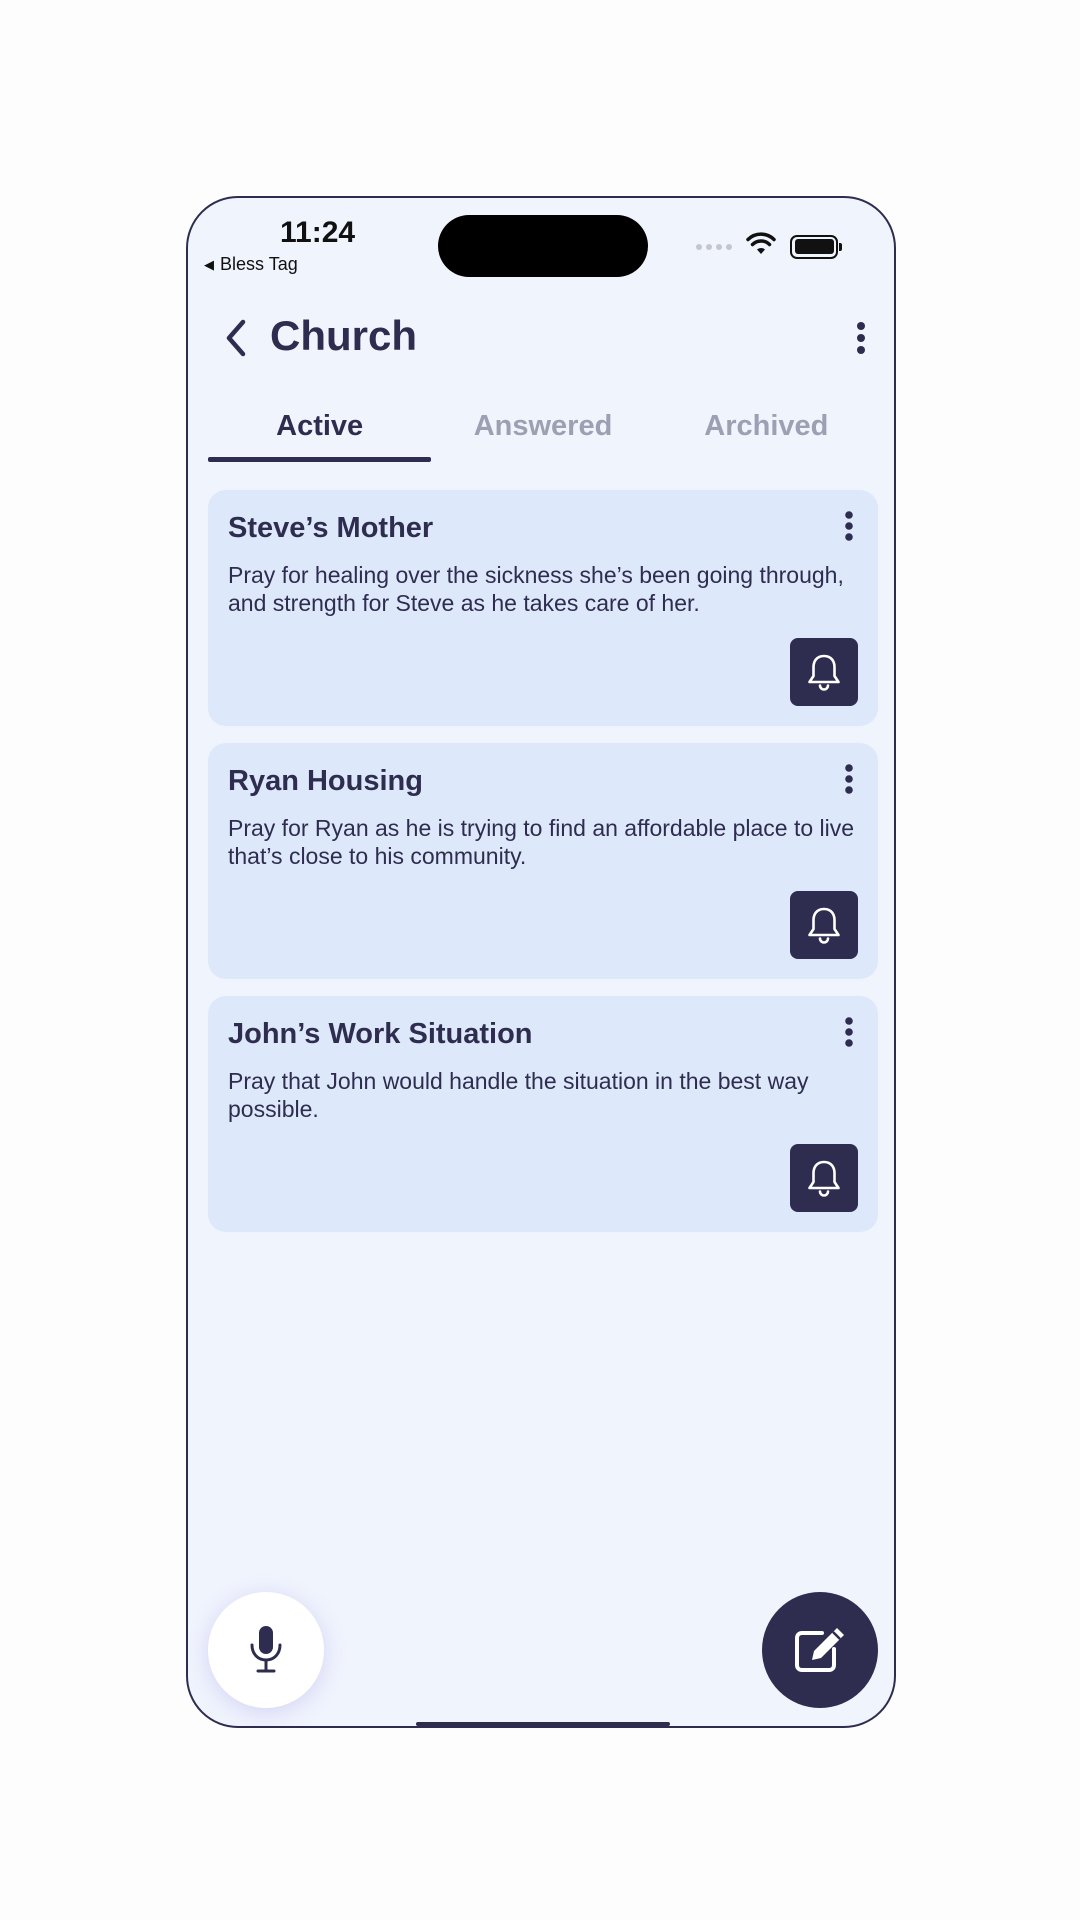  I want to click on prayer-title: Ryan Housing, so click(325, 781).